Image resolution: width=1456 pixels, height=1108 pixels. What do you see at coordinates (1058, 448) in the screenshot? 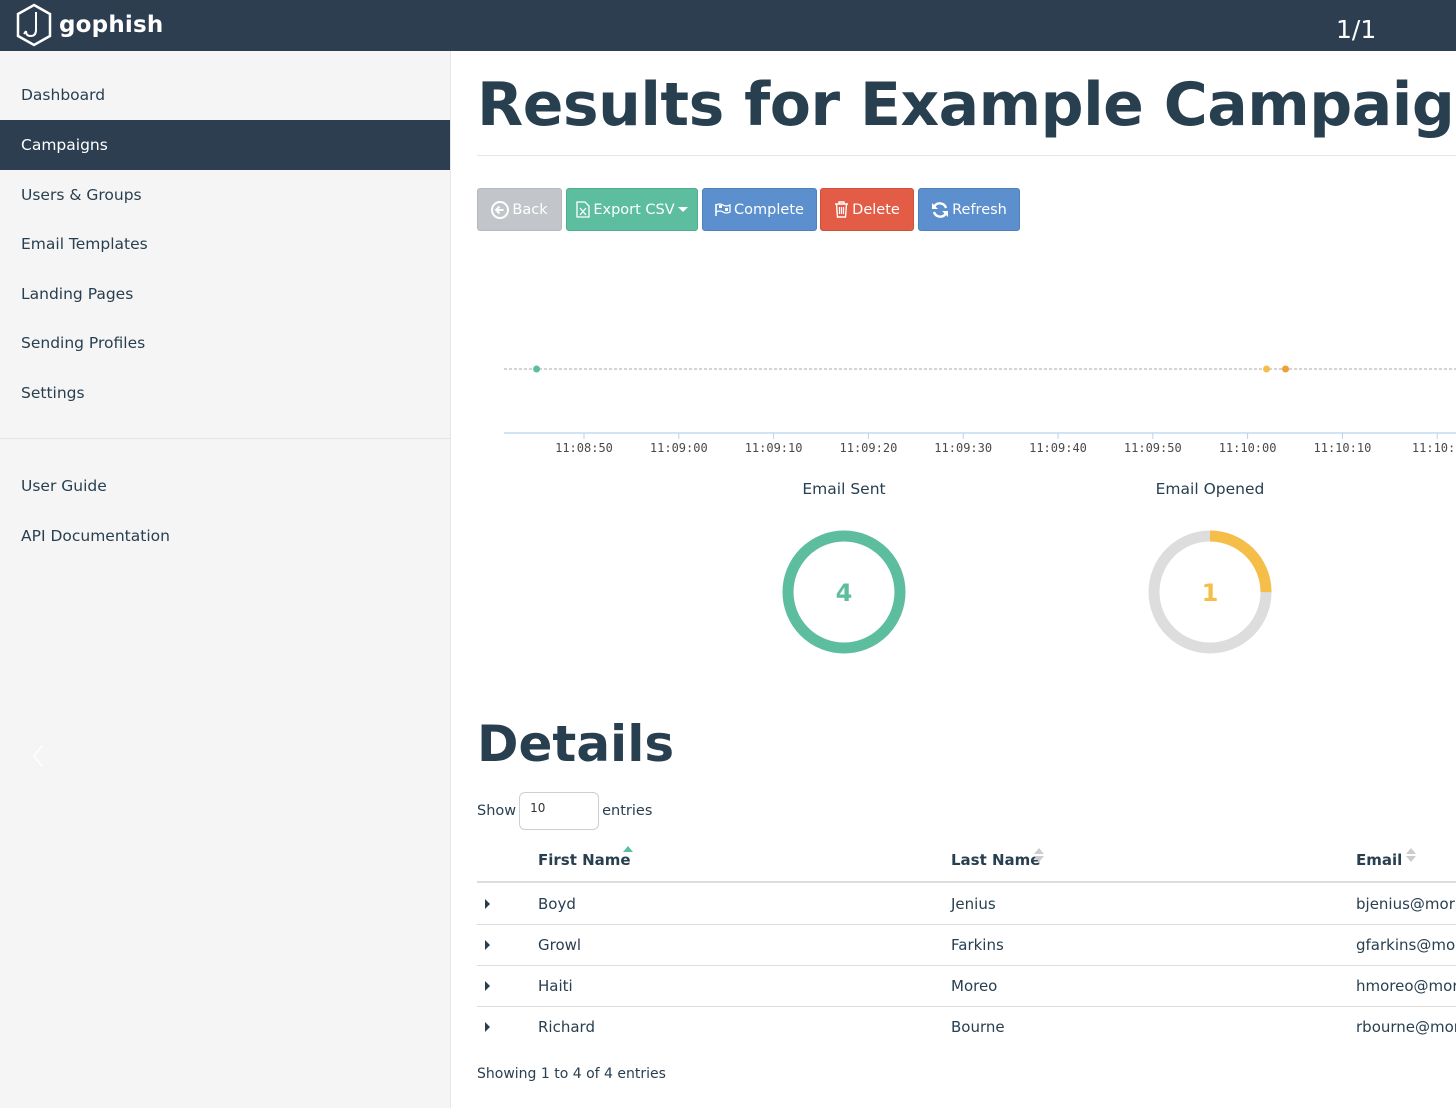
I see `timeline-tick-label: 11:09:40` at bounding box center [1058, 448].